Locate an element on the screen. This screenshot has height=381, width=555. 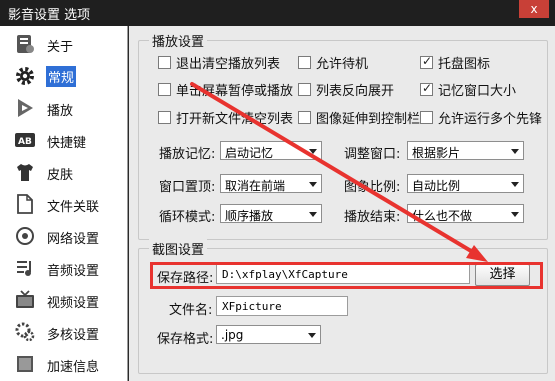
loop-mode-label: 循环模式: is located at coordinates (187, 217).